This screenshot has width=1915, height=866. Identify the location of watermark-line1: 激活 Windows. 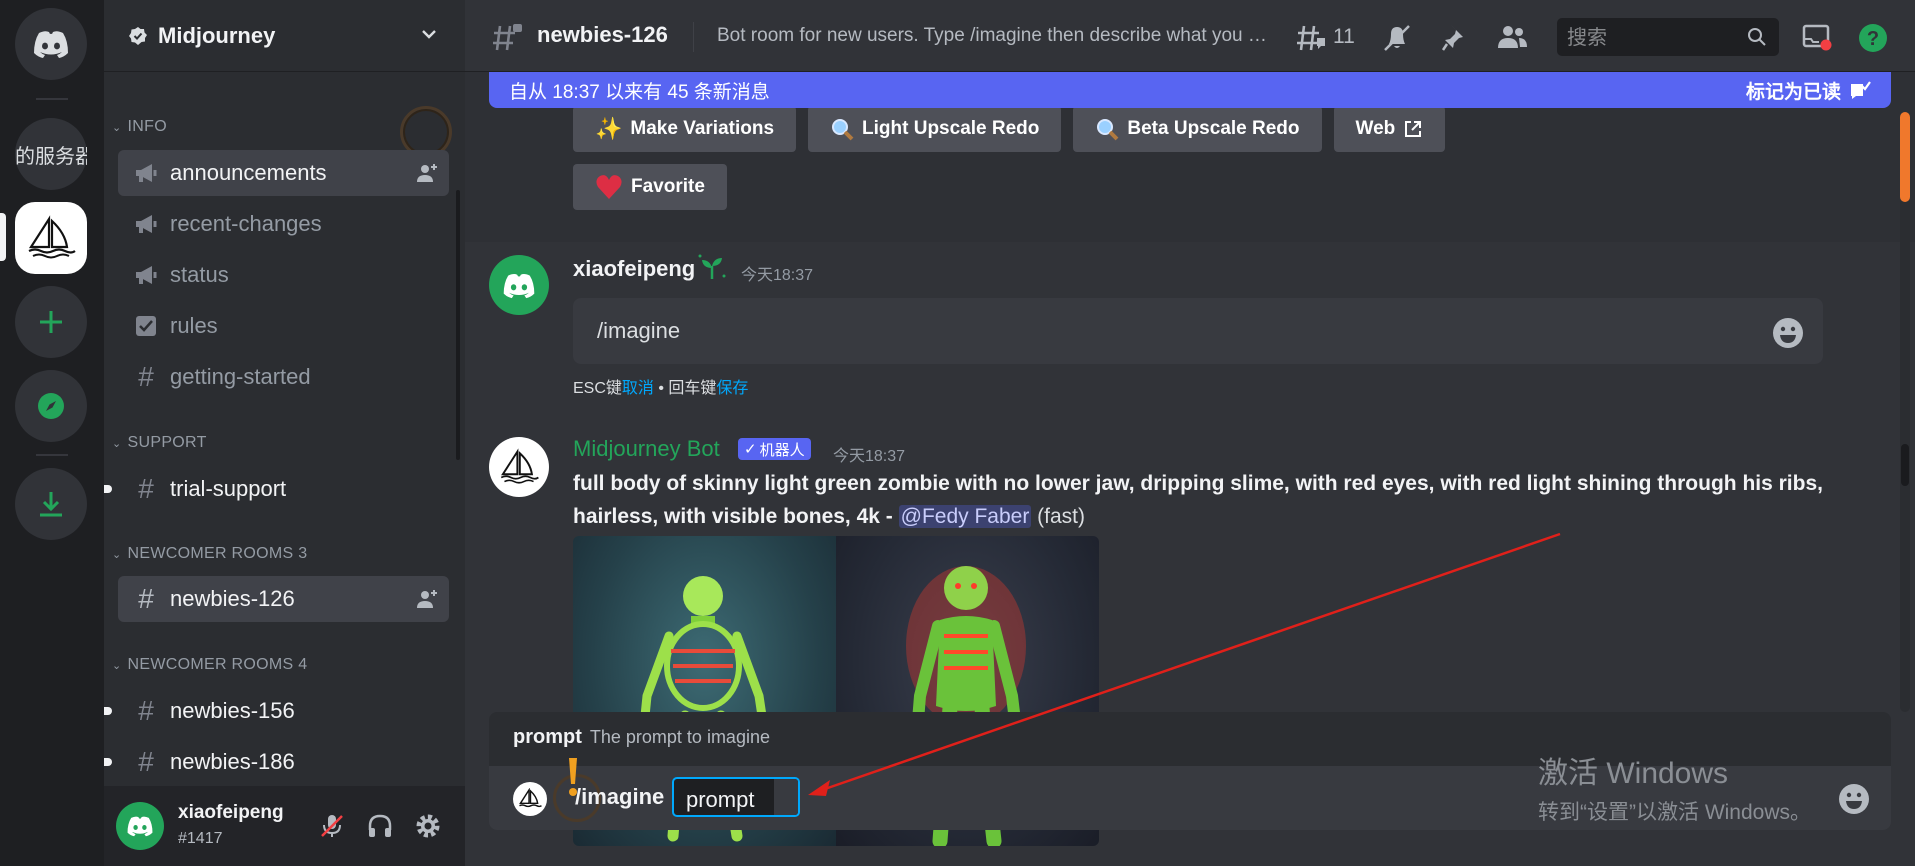
(1633, 773).